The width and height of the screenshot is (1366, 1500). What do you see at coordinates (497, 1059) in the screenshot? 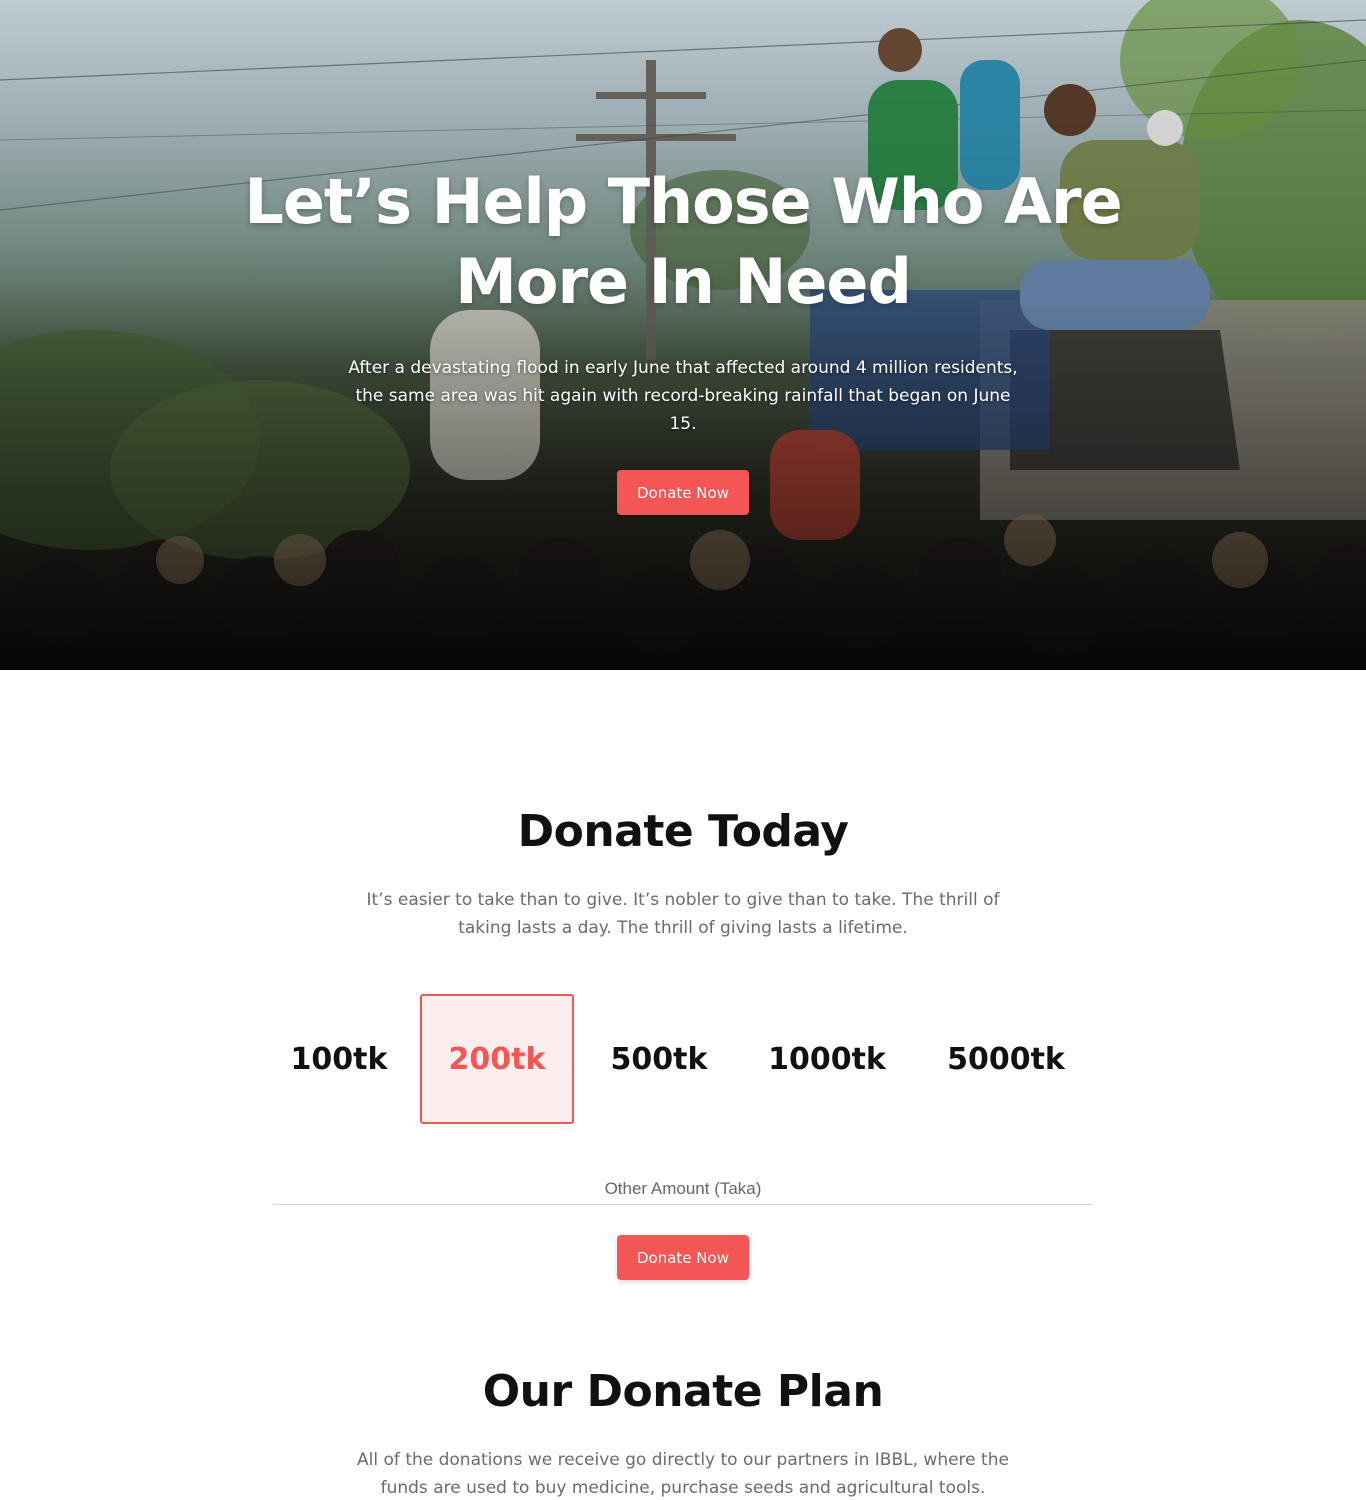
I see `amount-option-200: 200tk` at bounding box center [497, 1059].